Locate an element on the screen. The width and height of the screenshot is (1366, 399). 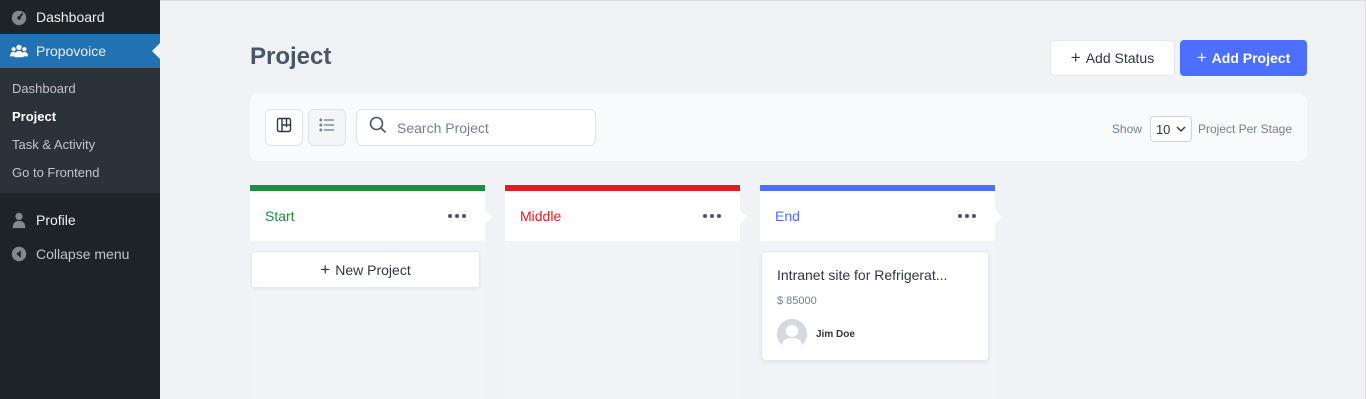
collapse-menu-button: Collapse menu is located at coordinates (80, 254).